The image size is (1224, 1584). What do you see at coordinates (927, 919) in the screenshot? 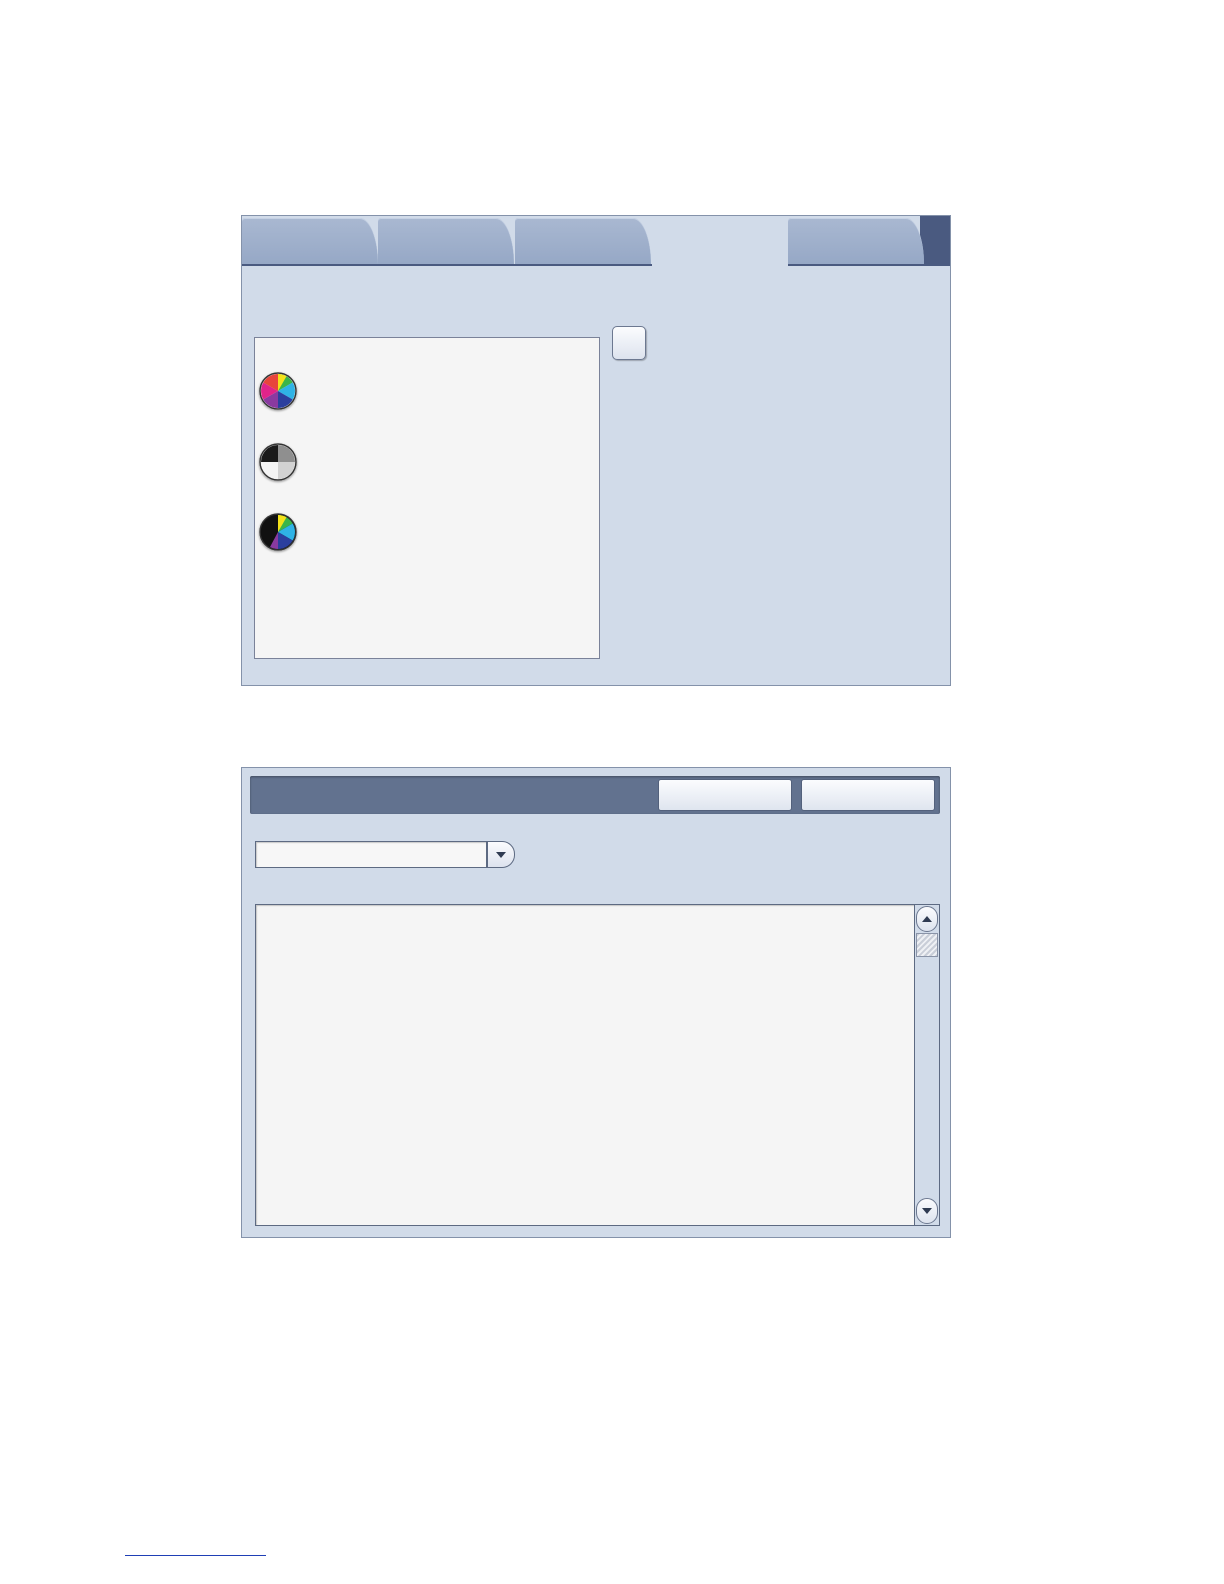
I see `scroll-up-icon` at bounding box center [927, 919].